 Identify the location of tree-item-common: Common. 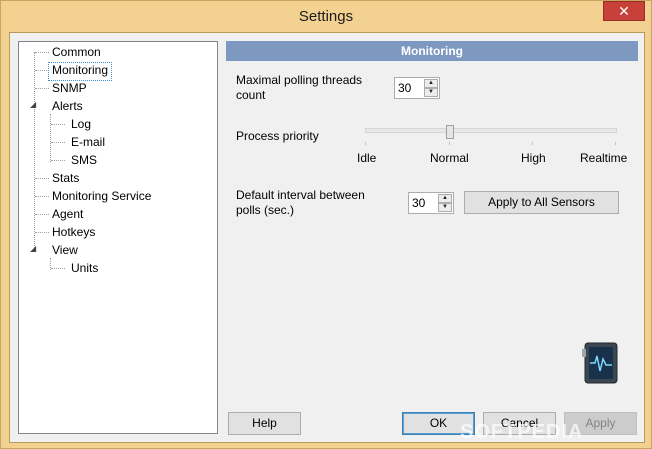
(76, 52).